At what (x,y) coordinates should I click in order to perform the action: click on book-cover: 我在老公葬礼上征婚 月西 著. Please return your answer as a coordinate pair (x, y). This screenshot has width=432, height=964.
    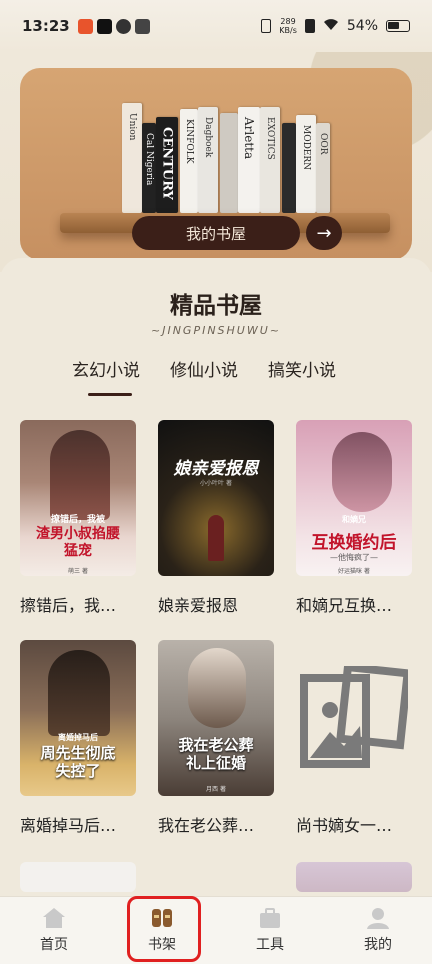
    Looking at the image, I should click on (216, 718).